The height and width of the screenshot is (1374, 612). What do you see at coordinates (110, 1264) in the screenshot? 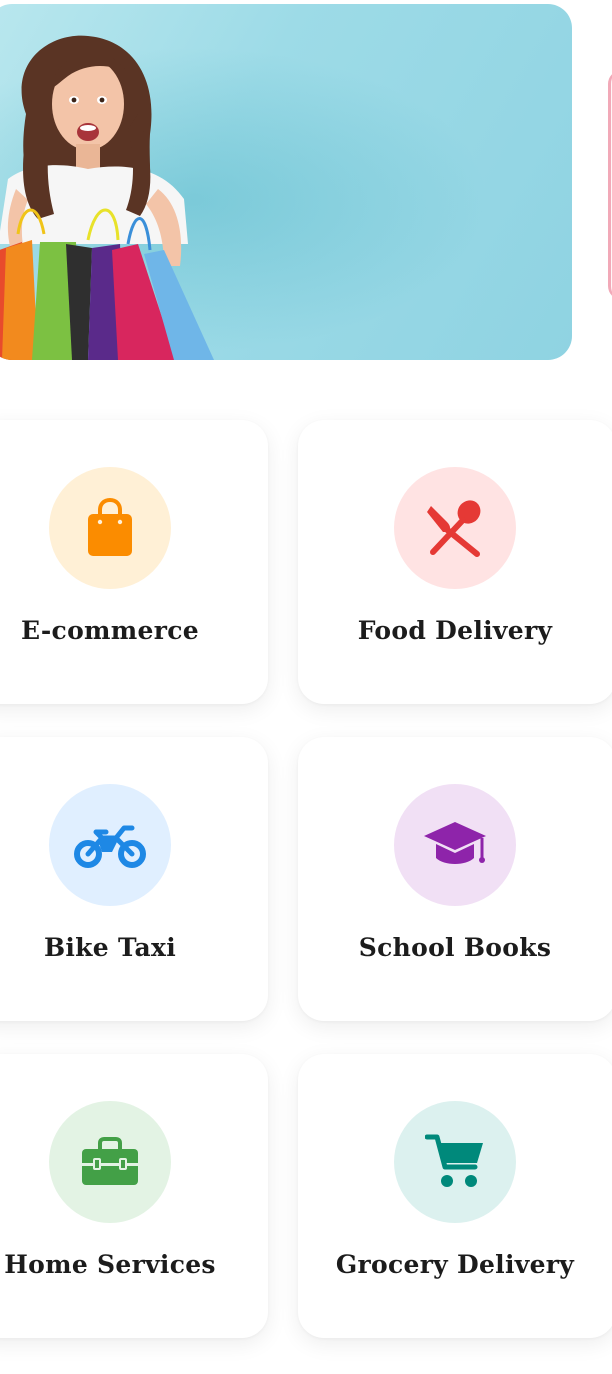
I see `category-label: Home Services` at bounding box center [110, 1264].